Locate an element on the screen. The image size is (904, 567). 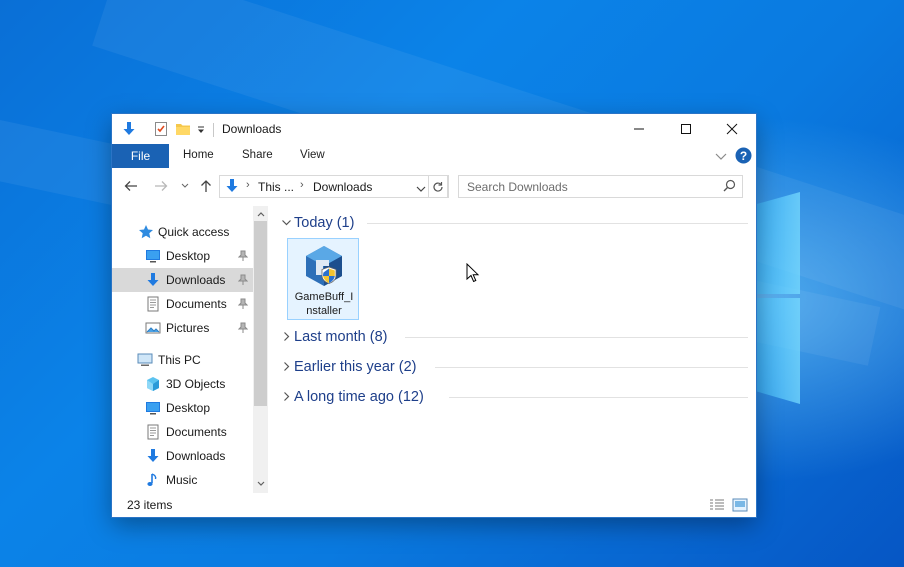
nav-item-pictures: Pictures is located at coordinates (182, 328).